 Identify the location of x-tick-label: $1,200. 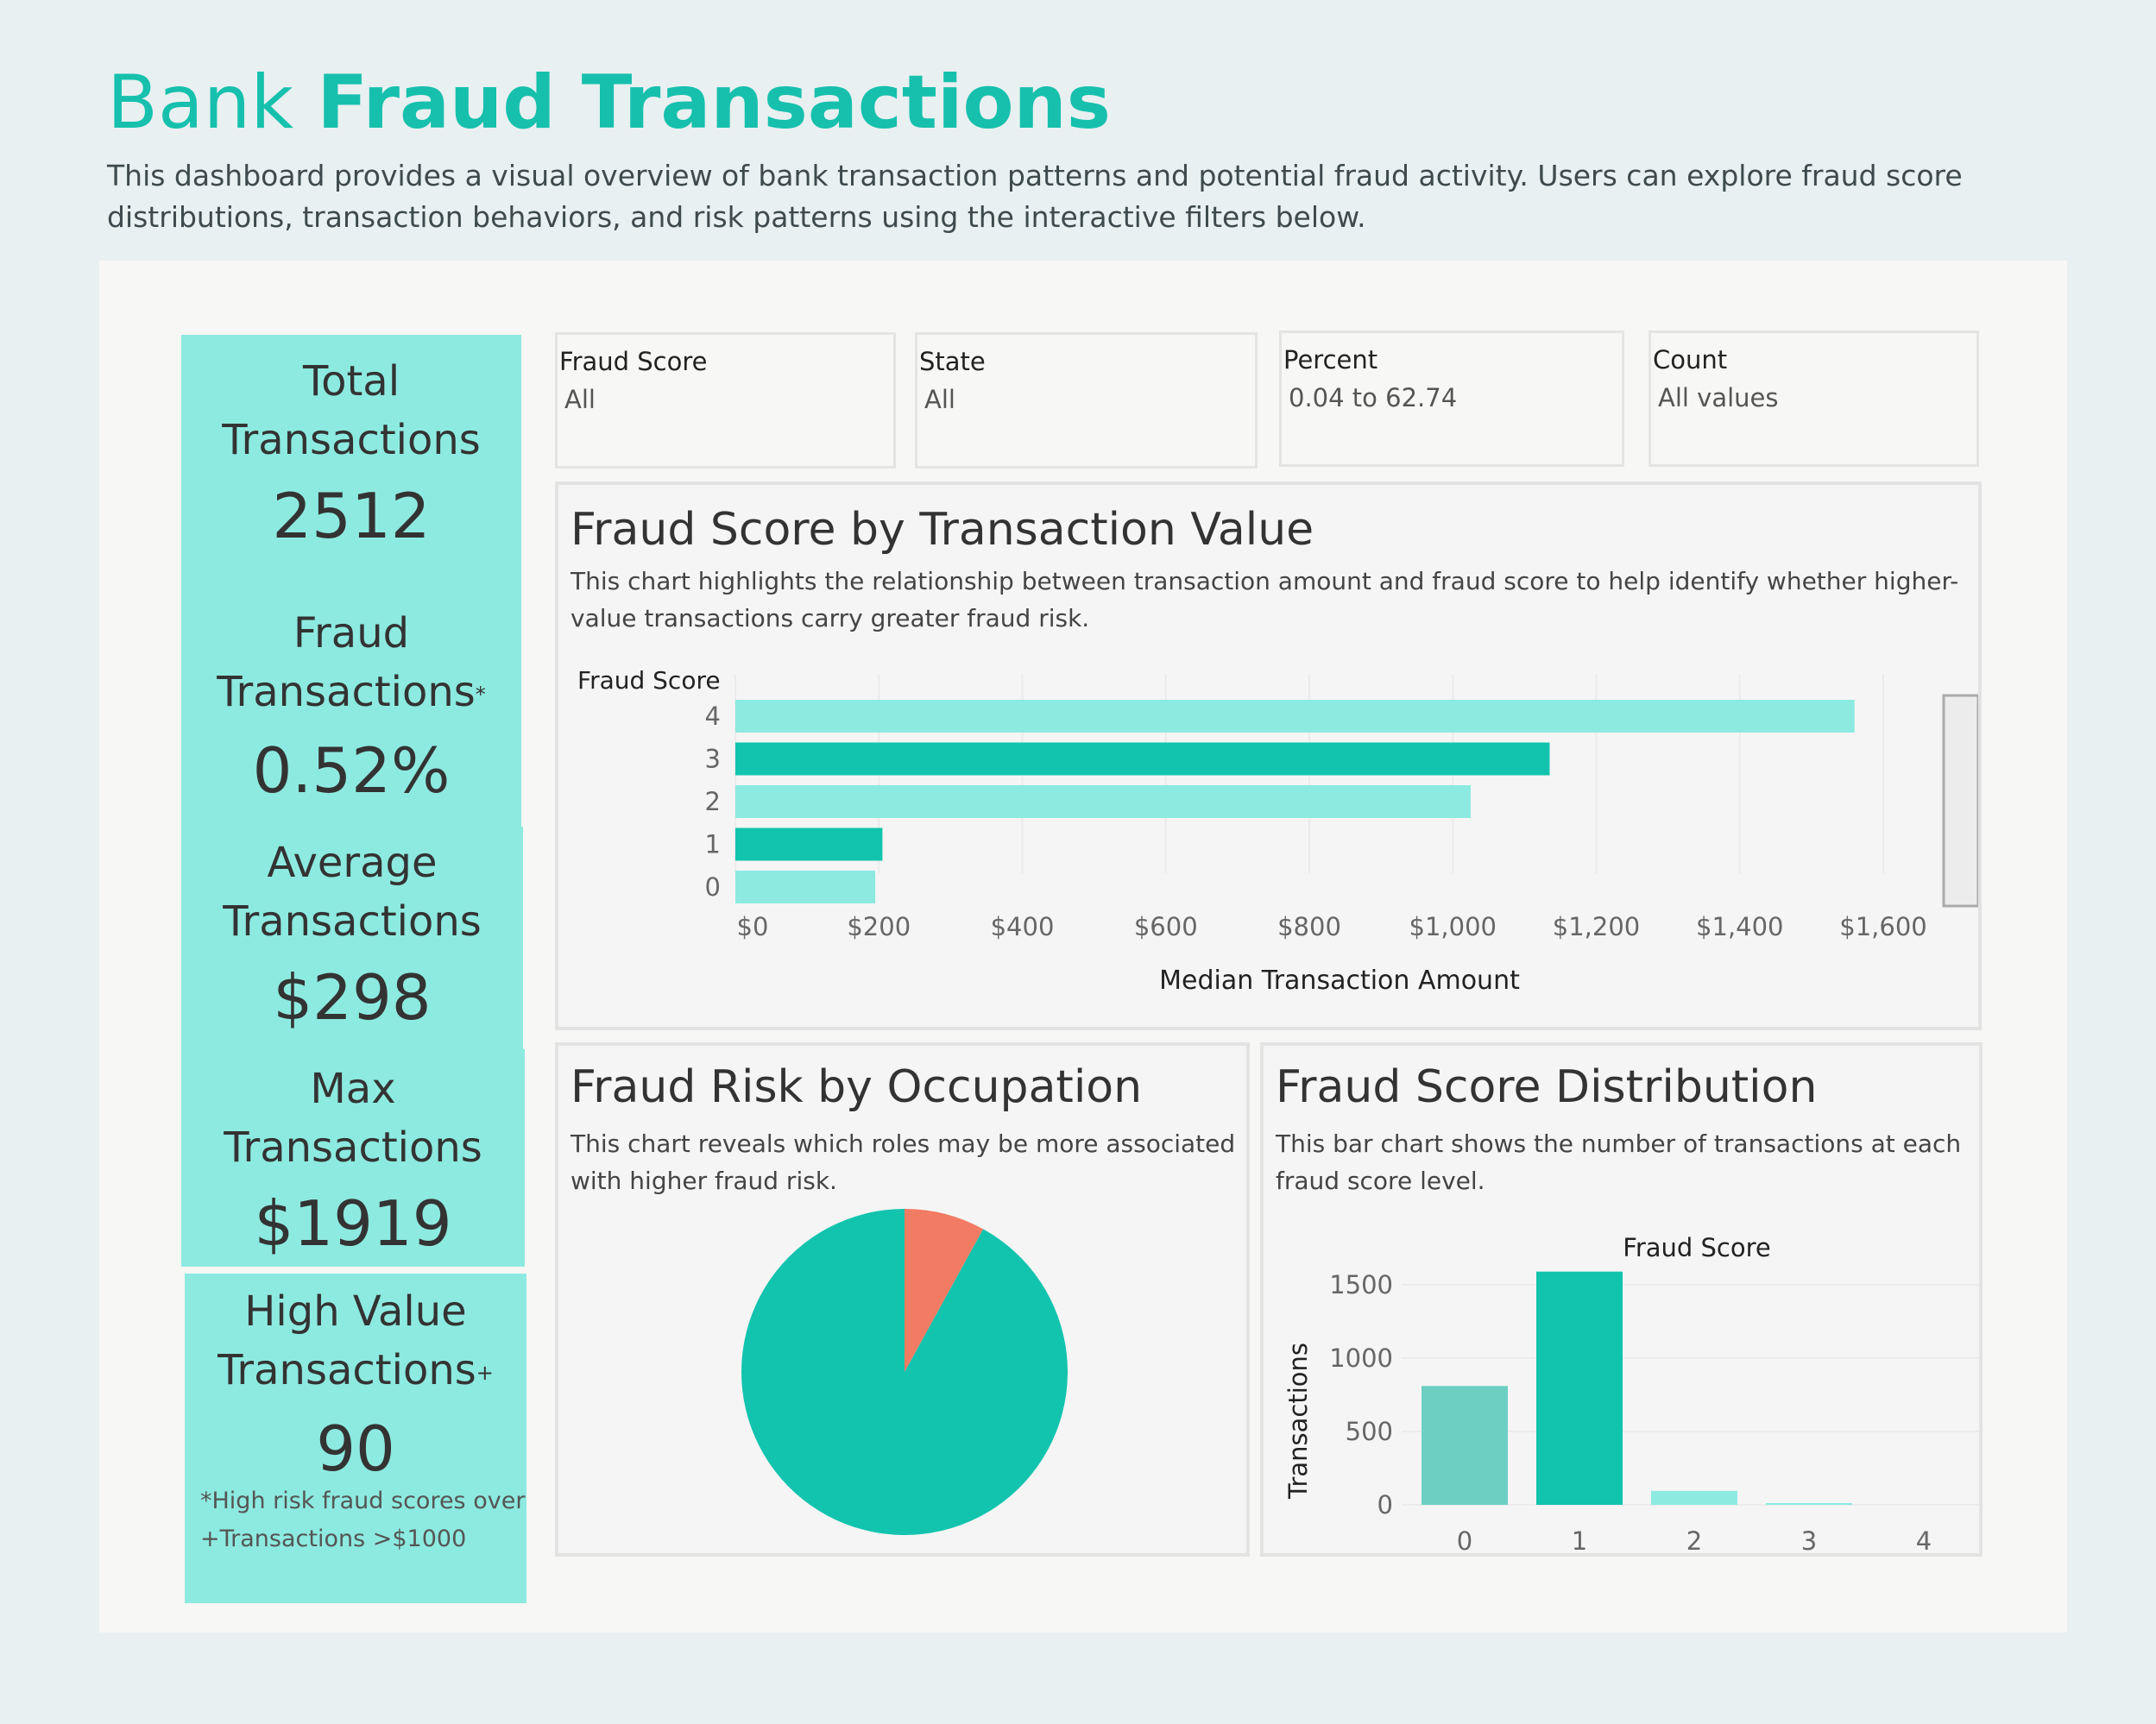
(1597, 926).